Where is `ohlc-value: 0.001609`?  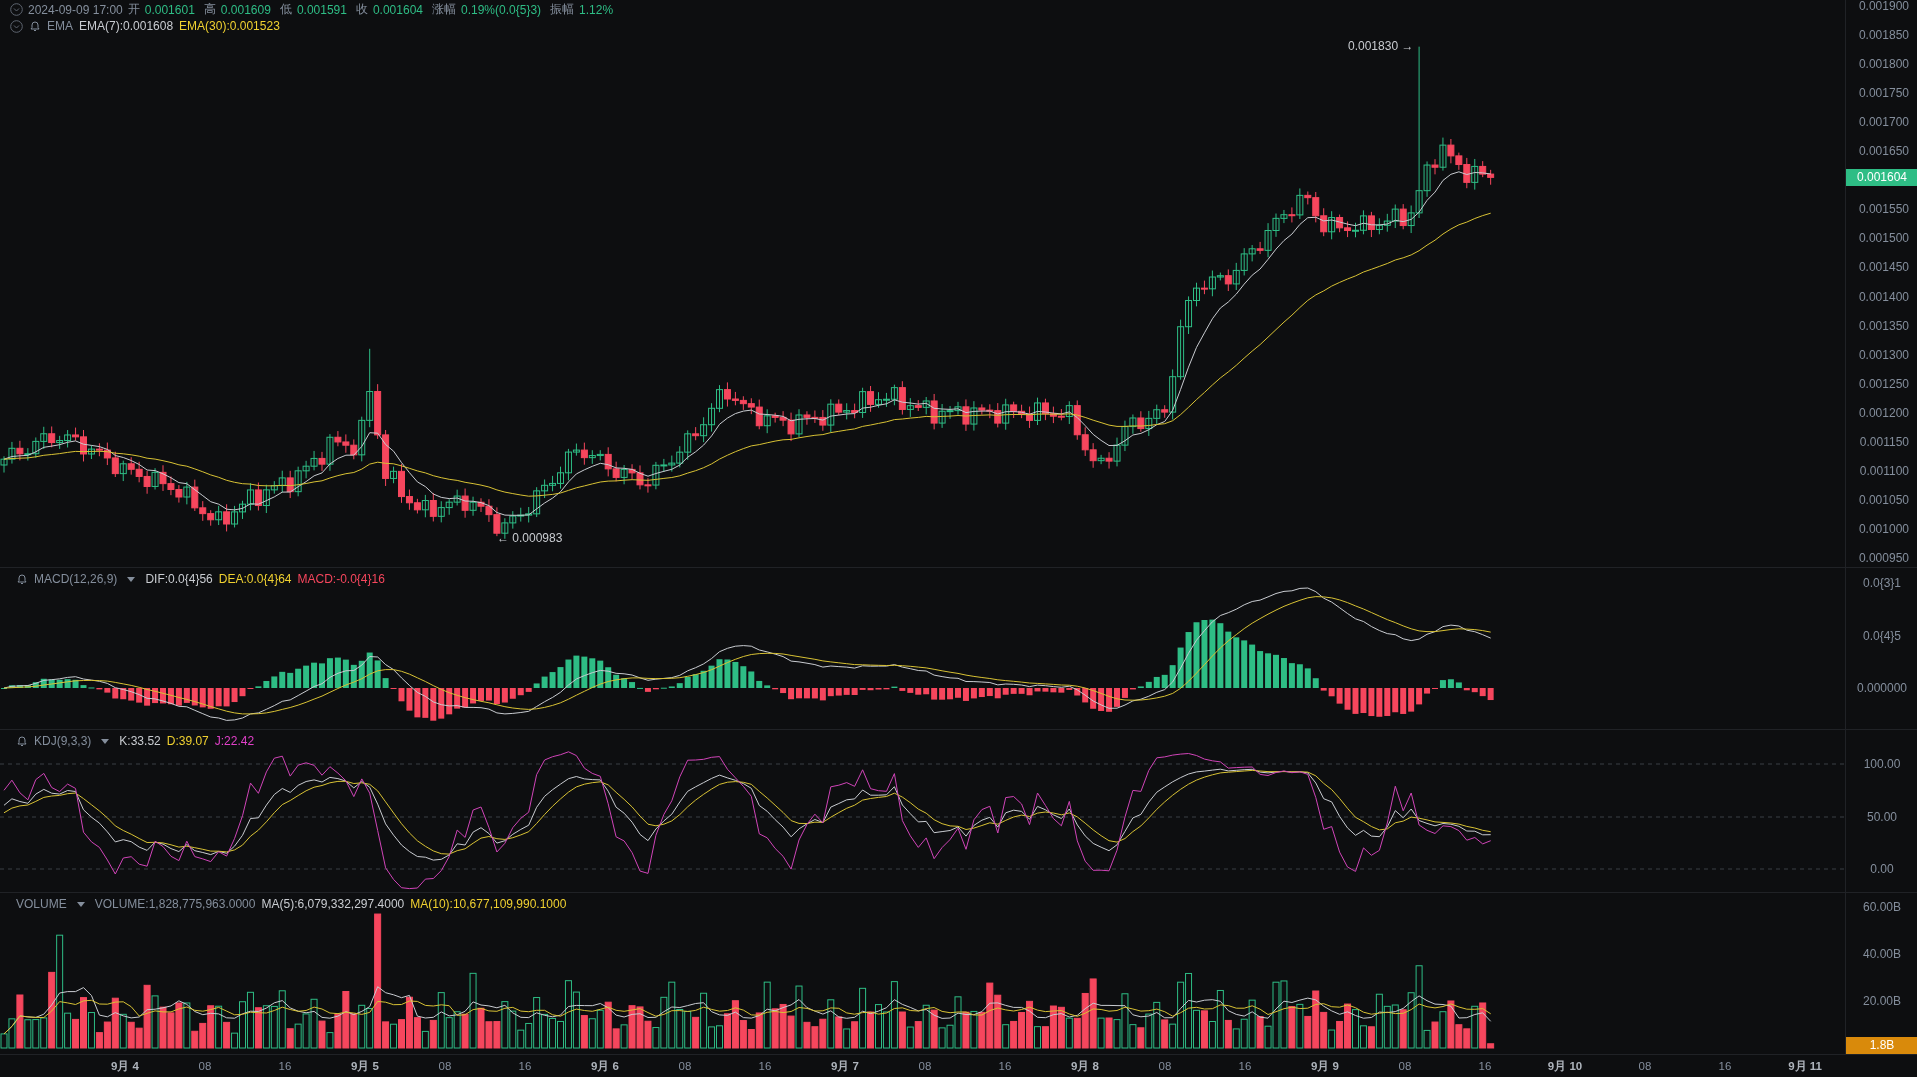
ohlc-value: 0.001609 is located at coordinates (245, 9).